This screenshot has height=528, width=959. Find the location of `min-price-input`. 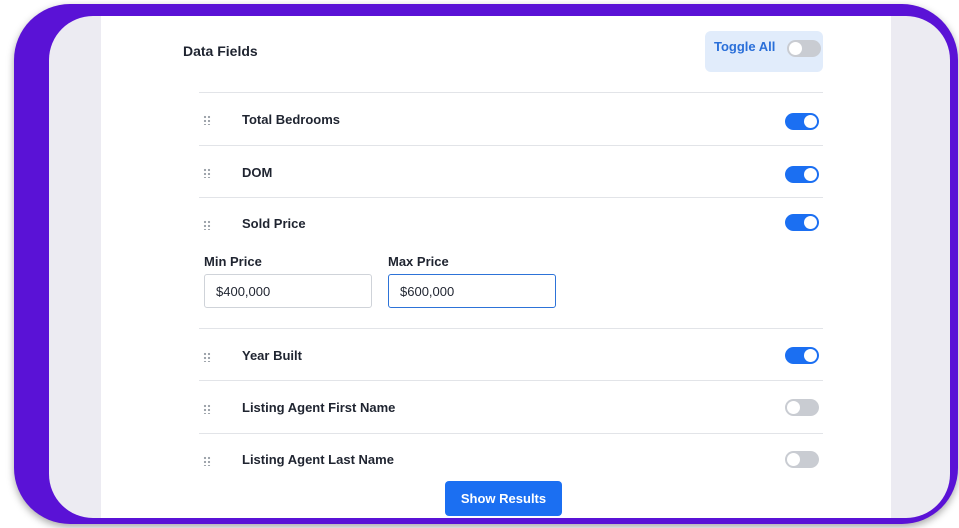

min-price-input is located at coordinates (288, 291).